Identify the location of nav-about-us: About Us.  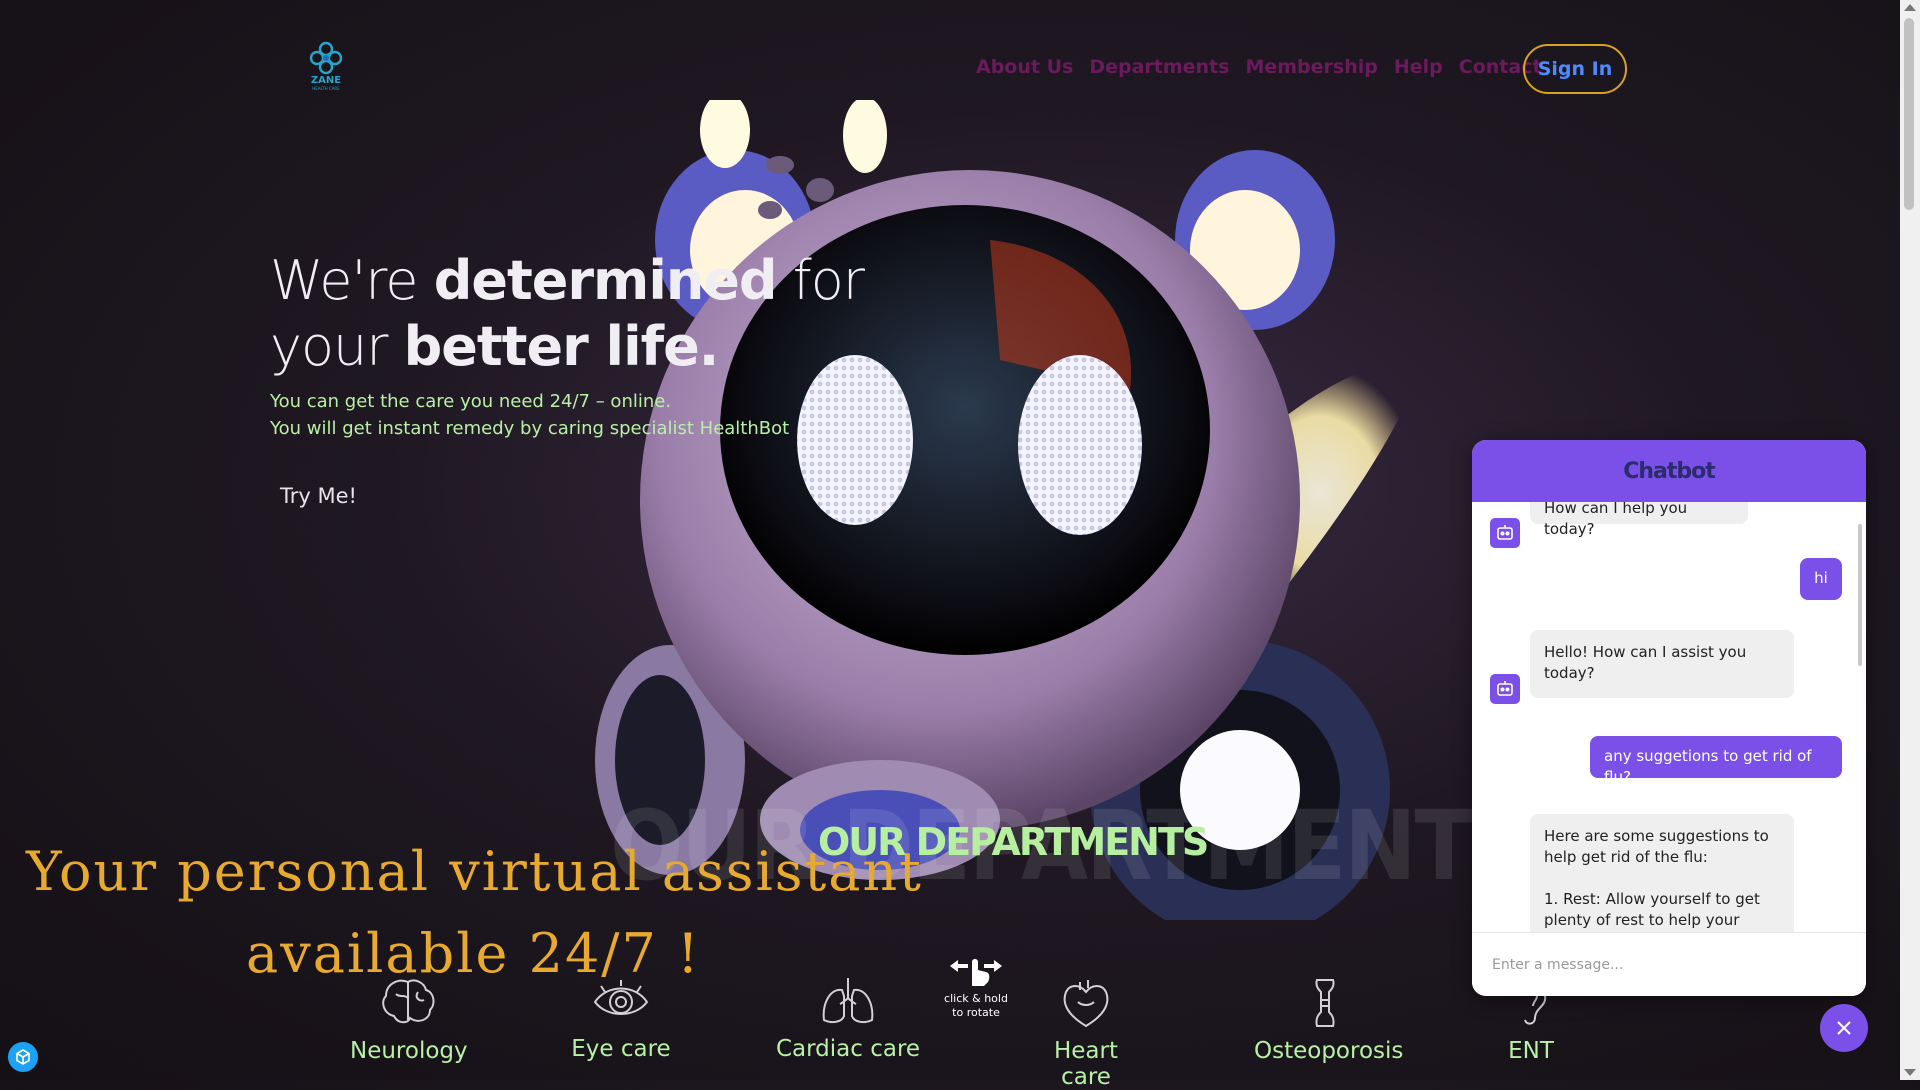
(1024, 67).